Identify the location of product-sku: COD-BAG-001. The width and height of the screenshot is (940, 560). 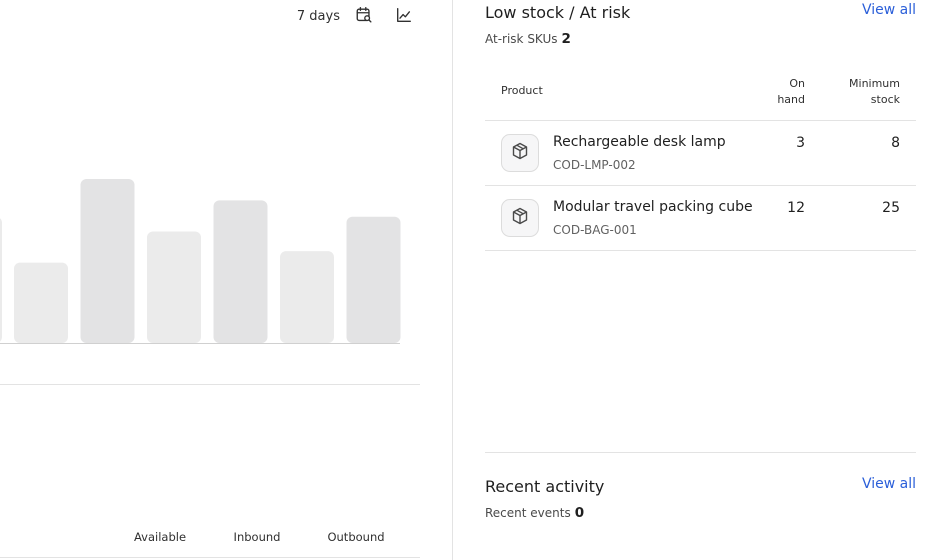
(595, 230).